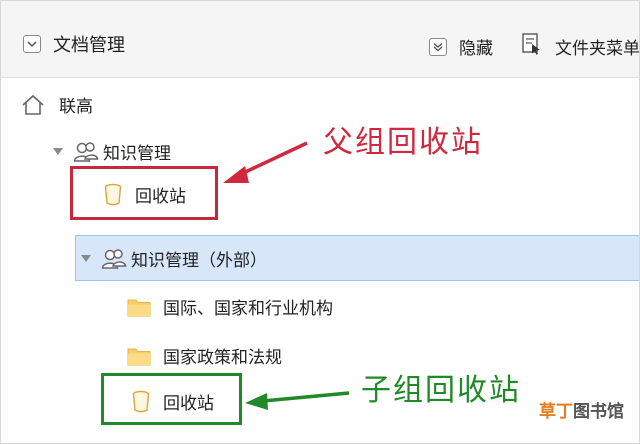 This screenshot has width=640, height=444. What do you see at coordinates (297, 400) in the screenshot?
I see `green-arrow` at bounding box center [297, 400].